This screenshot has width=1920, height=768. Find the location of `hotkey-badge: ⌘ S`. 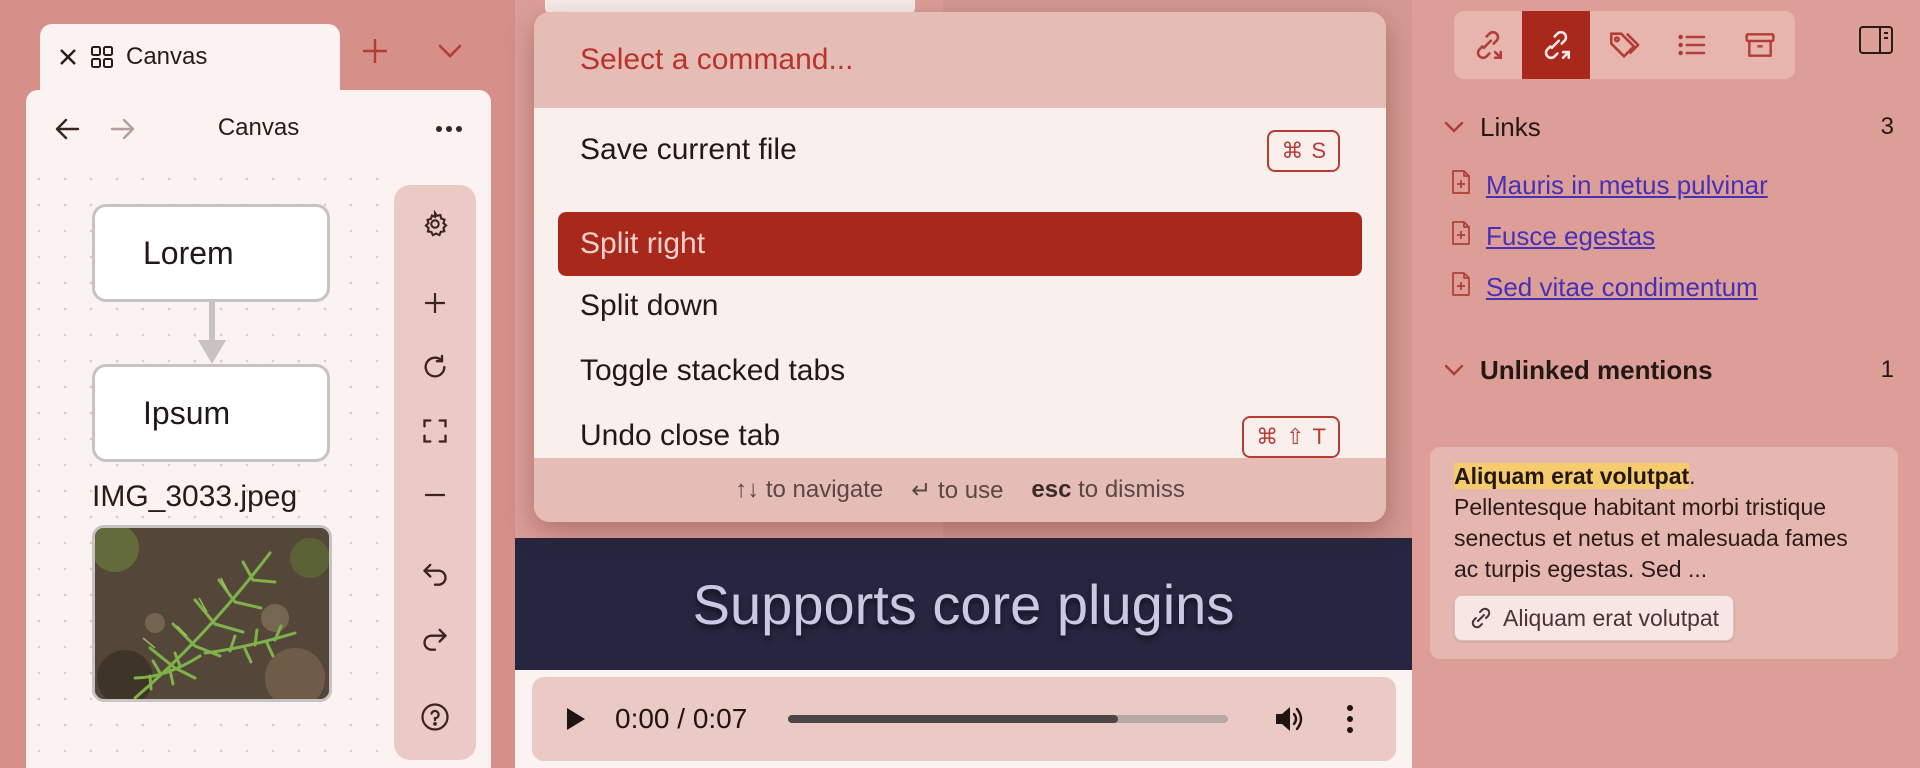

hotkey-badge: ⌘ S is located at coordinates (1303, 151).